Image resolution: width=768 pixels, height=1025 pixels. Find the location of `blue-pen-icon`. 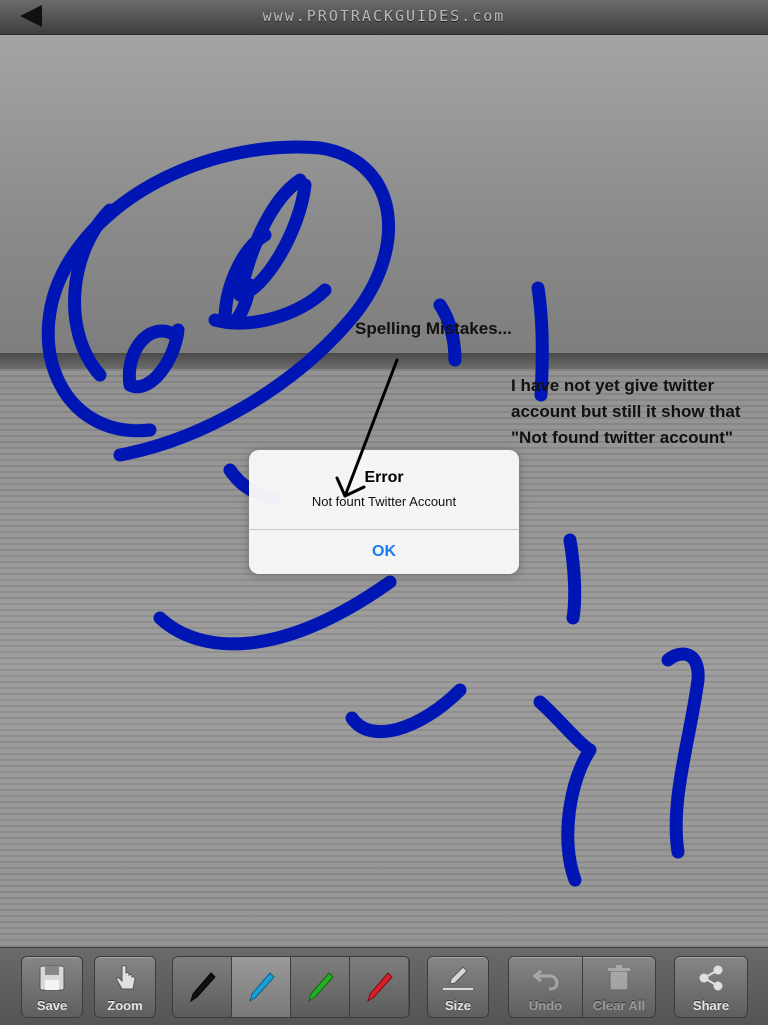

blue-pen-icon is located at coordinates (262, 987).